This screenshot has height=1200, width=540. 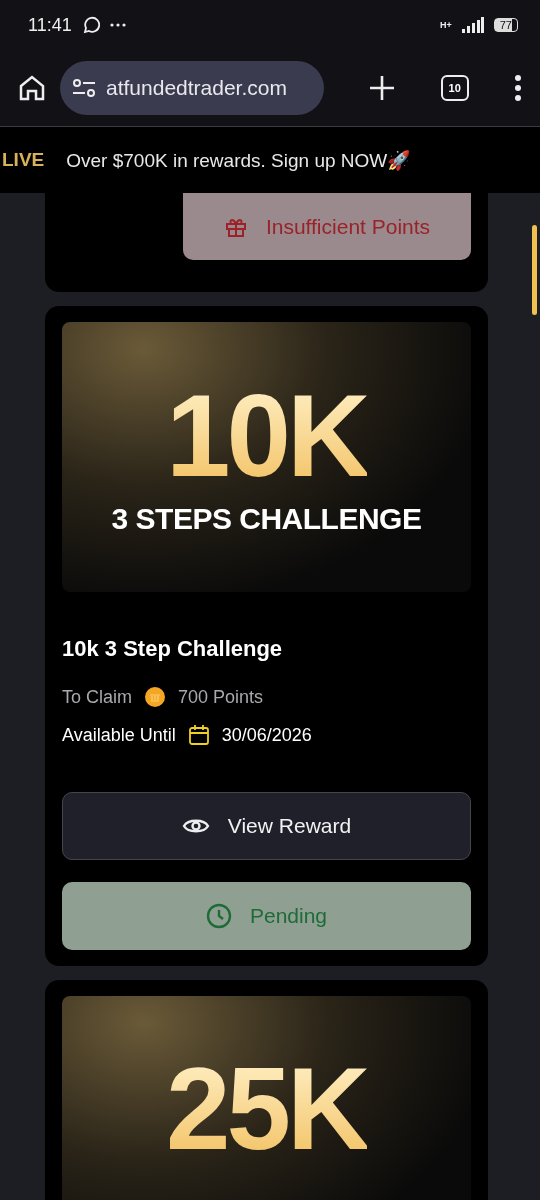 What do you see at coordinates (518, 88) in the screenshot?
I see `menu-icon` at bounding box center [518, 88].